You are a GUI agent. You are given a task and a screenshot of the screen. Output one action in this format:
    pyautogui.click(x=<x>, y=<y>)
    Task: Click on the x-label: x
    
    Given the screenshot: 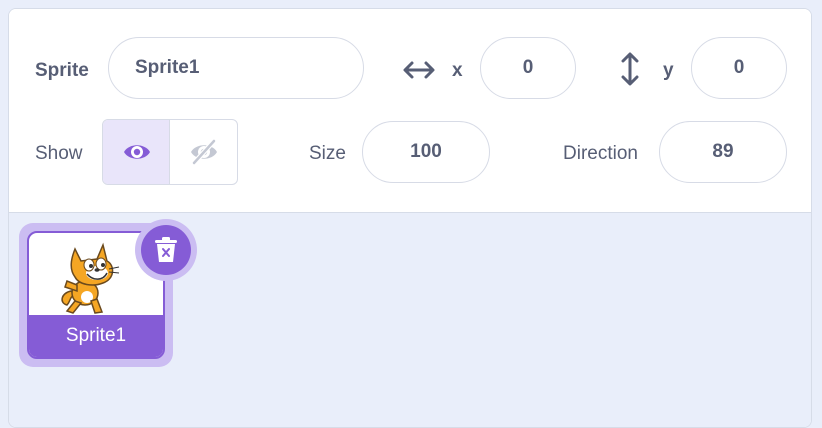 What is the action you would take?
    pyautogui.click(x=457, y=70)
    